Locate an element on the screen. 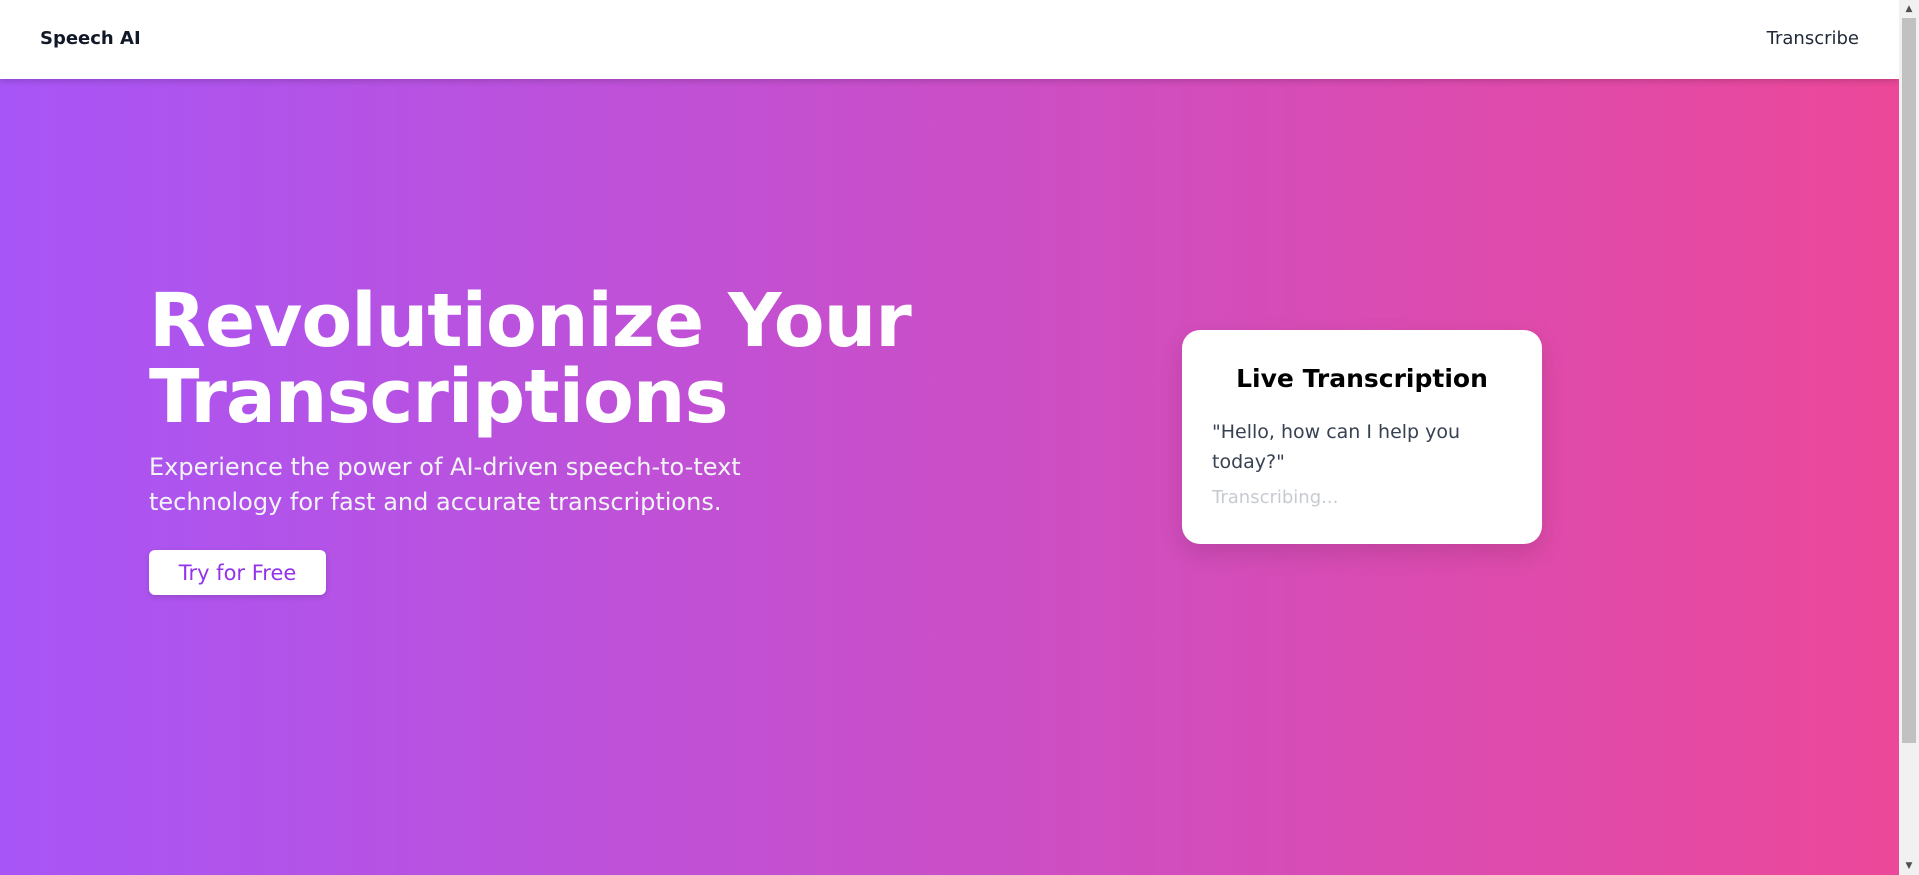  brand-logo-text: Speech AI is located at coordinates (90, 38).